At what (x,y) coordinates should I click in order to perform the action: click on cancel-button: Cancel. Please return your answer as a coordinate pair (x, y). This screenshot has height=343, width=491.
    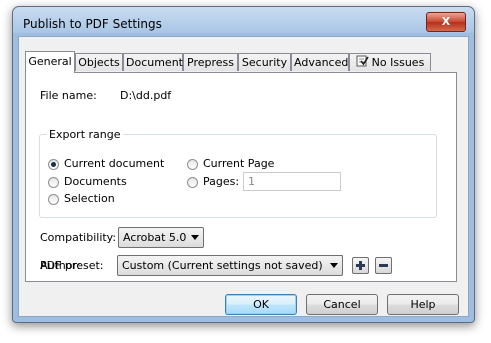
    Looking at the image, I should click on (342, 304).